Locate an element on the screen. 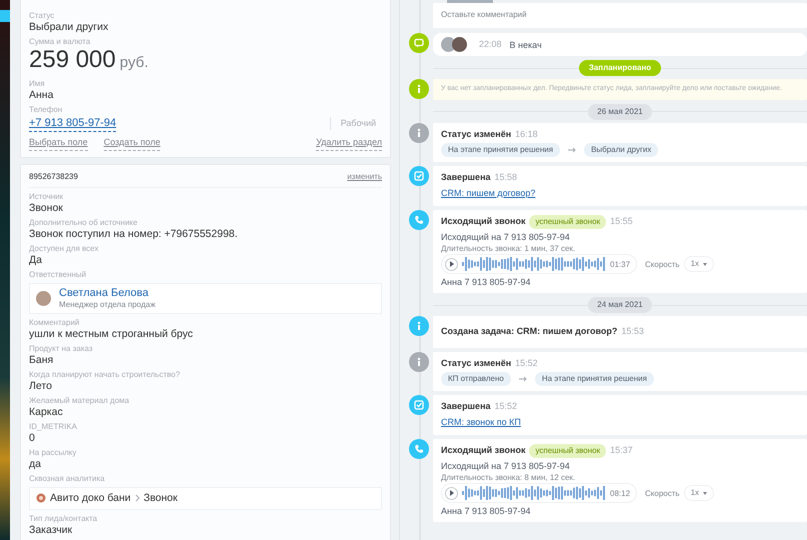 This screenshot has height=540, width=807. comment-text: В некач is located at coordinates (526, 44).